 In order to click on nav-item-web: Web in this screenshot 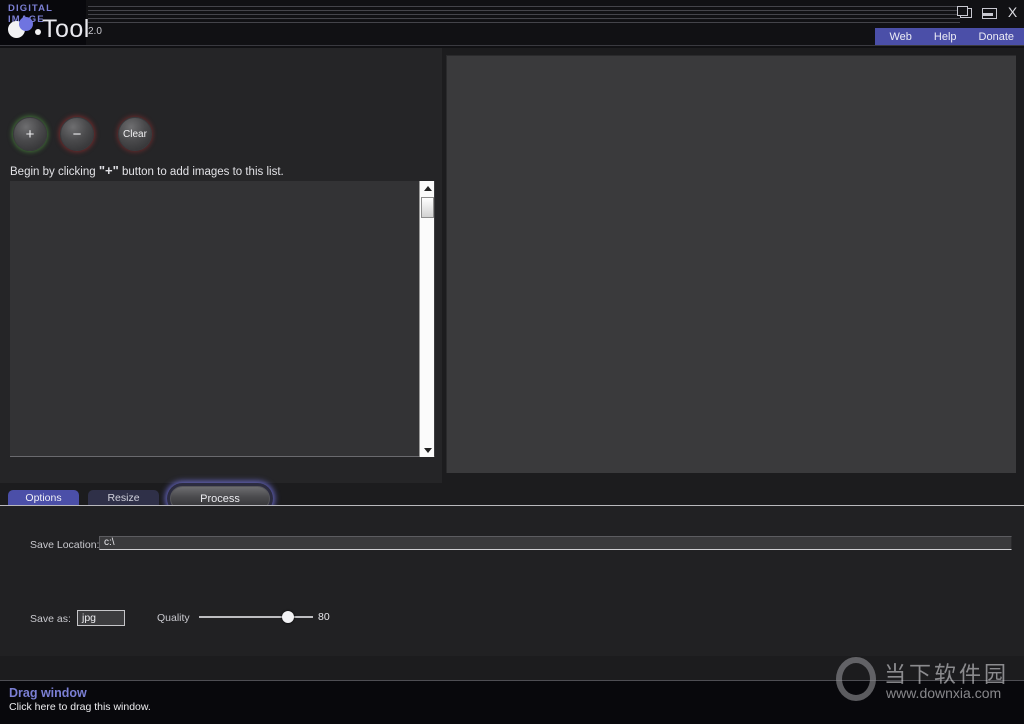, I will do `click(900, 37)`.